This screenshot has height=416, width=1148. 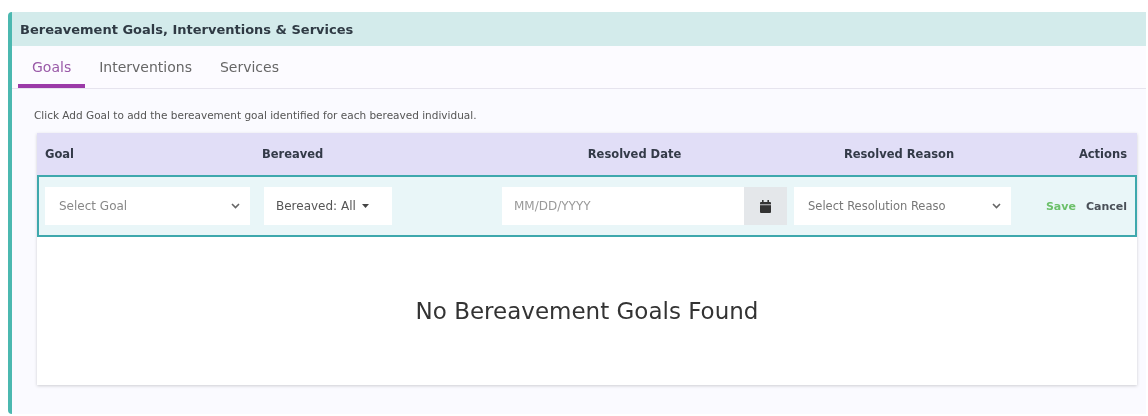 I want to click on calendar-icon, so click(x=766, y=206).